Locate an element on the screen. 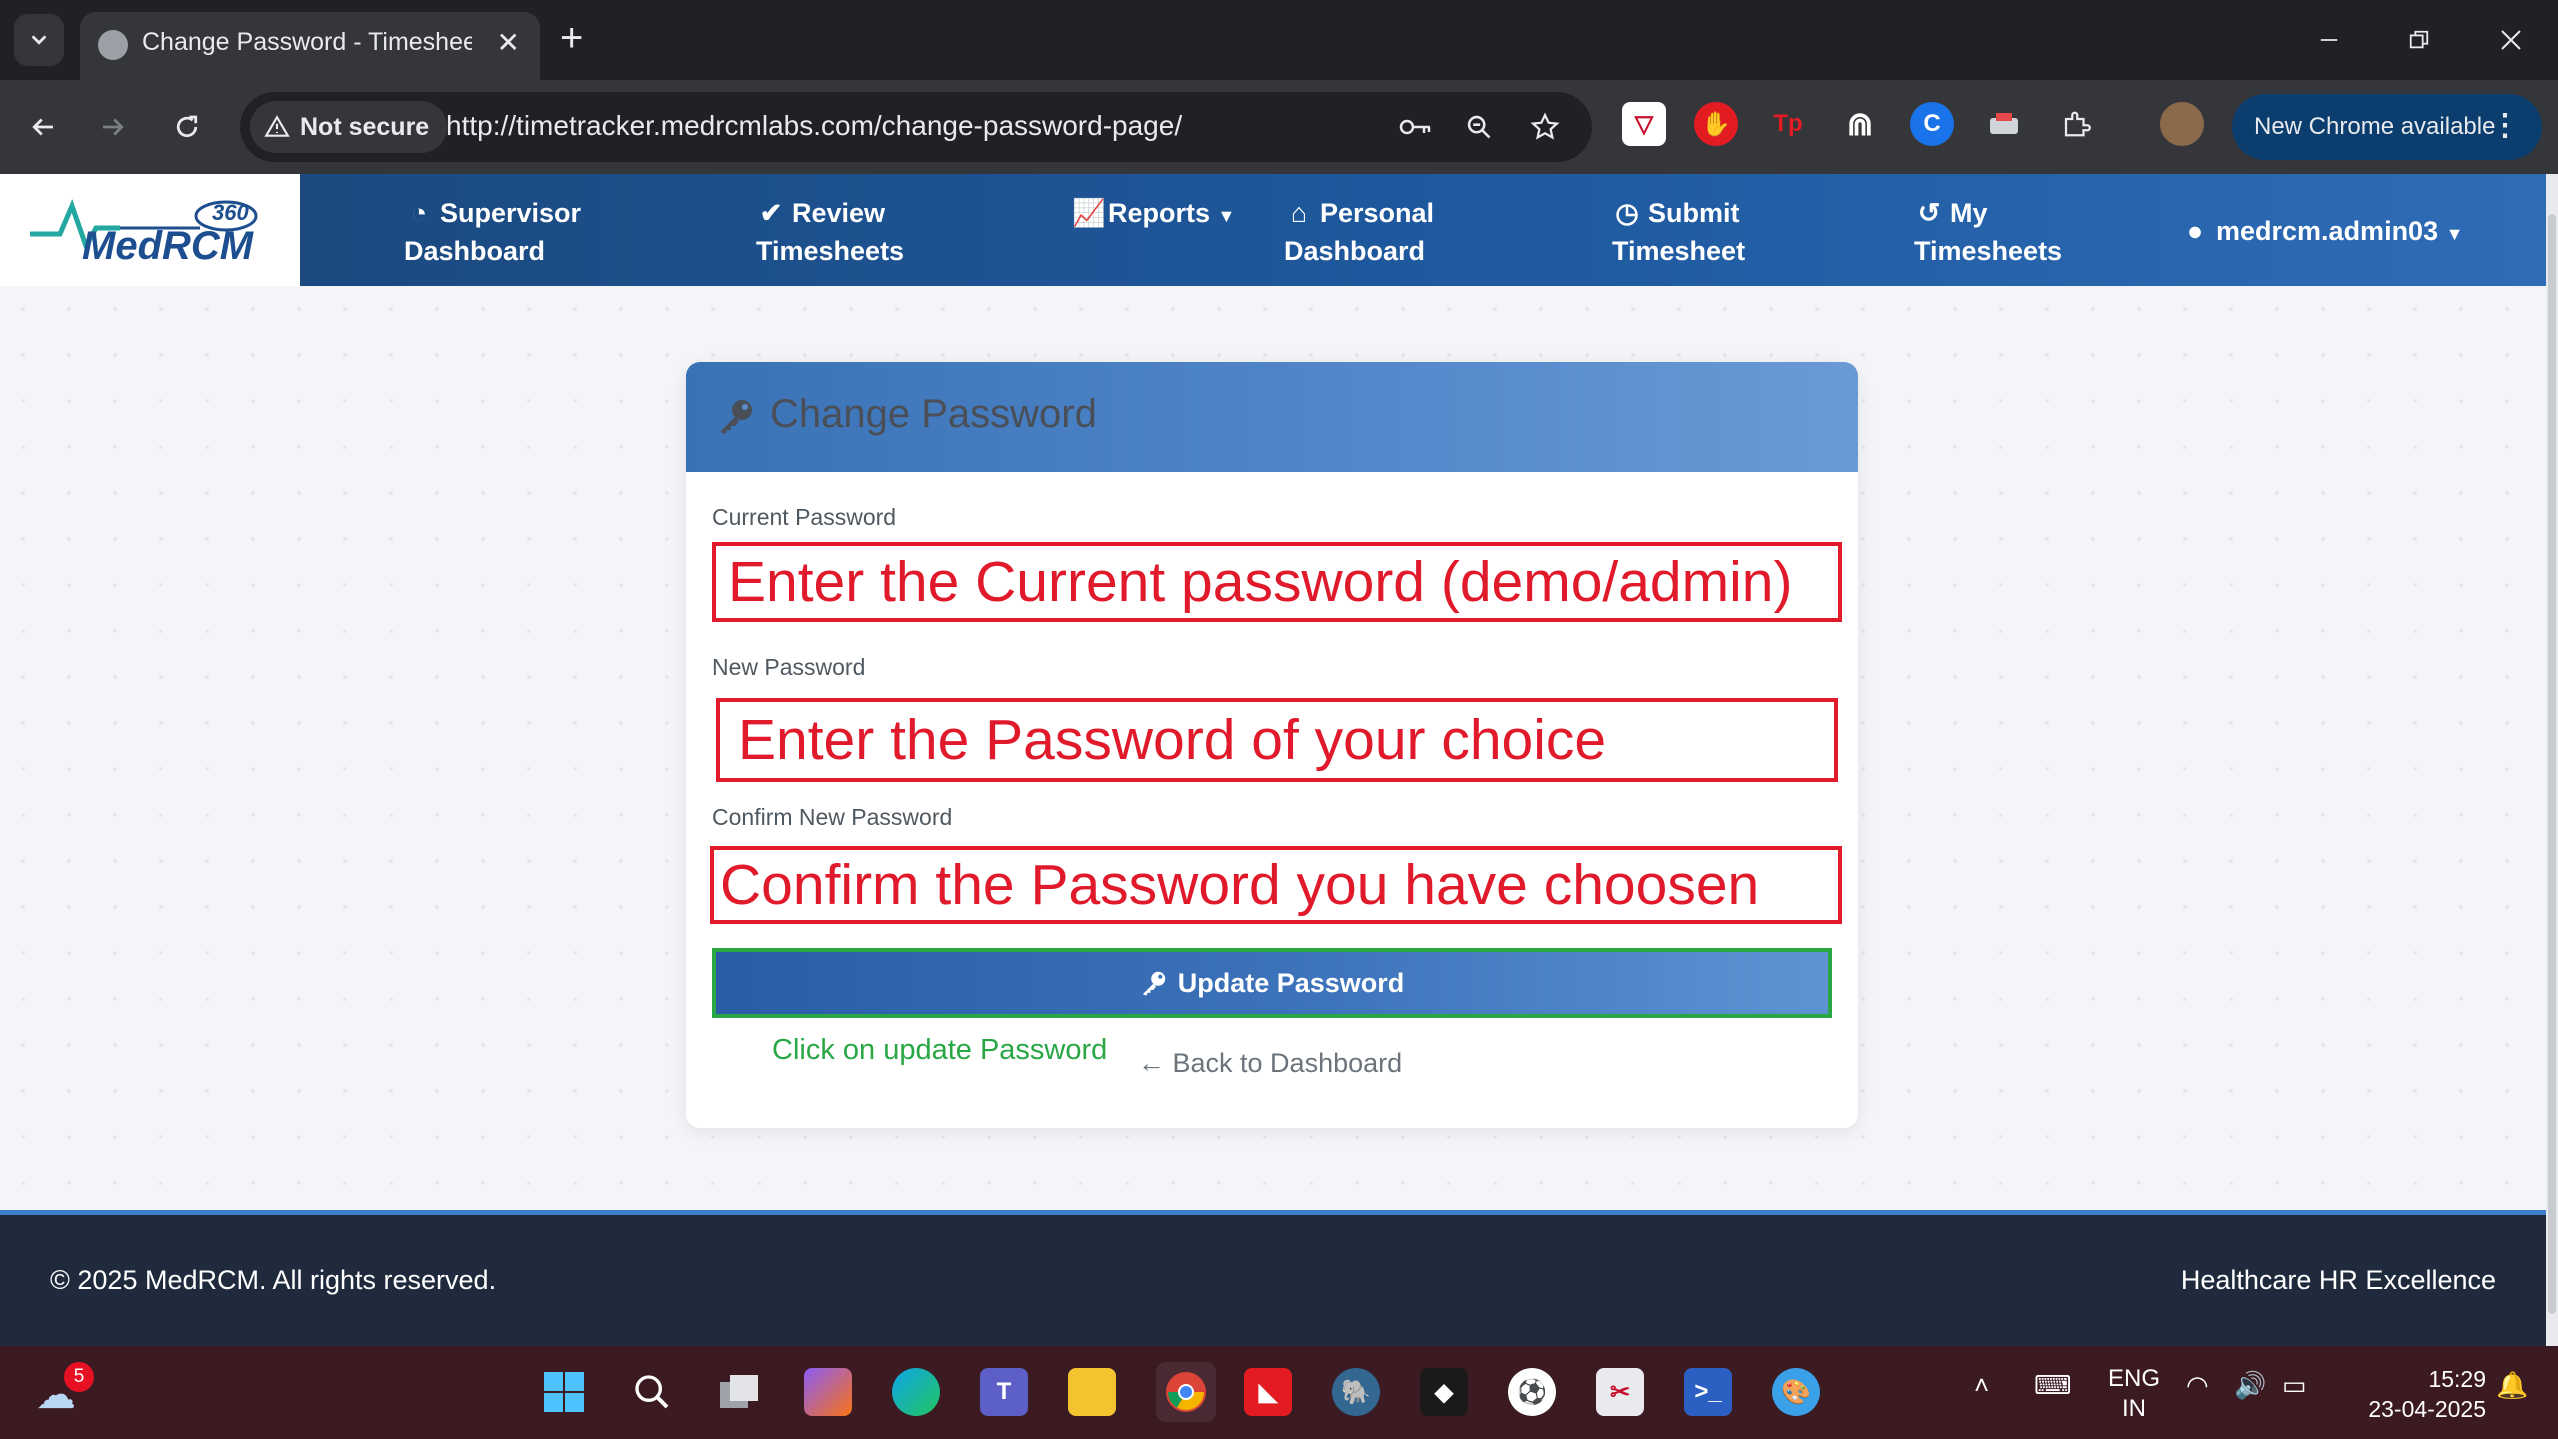 The image size is (2558, 1439). language-indicator: ENG IN is located at coordinates (2134, 1394).